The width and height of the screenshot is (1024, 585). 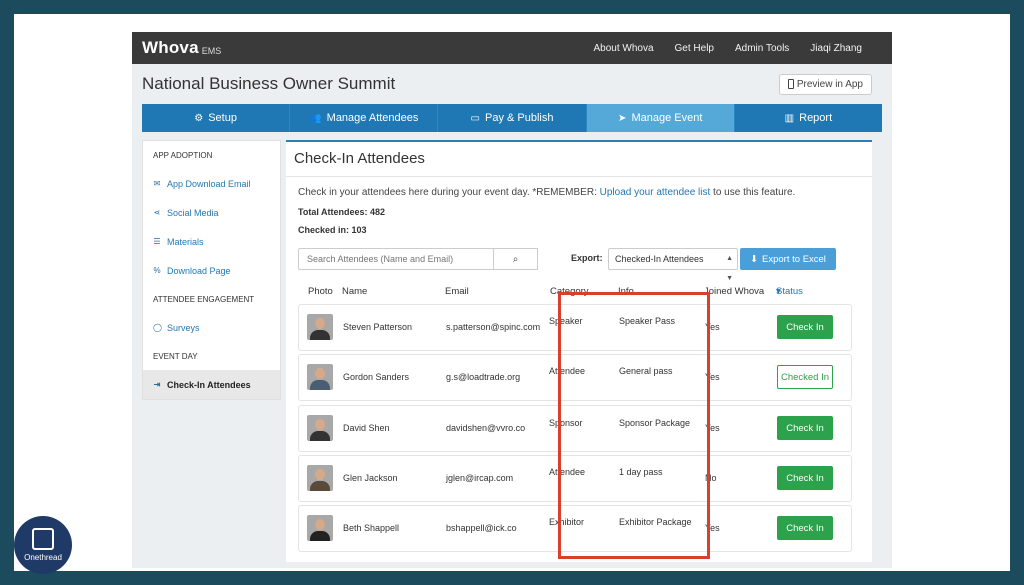 I want to click on sidebar-section-app-adoption: APP ADOPTION, so click(x=183, y=155).